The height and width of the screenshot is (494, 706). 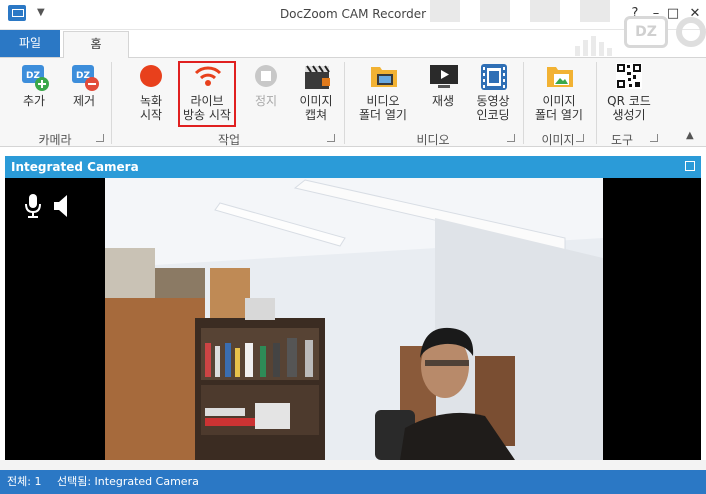 I want to click on camera-group-launcher-icon, so click(x=100, y=138).